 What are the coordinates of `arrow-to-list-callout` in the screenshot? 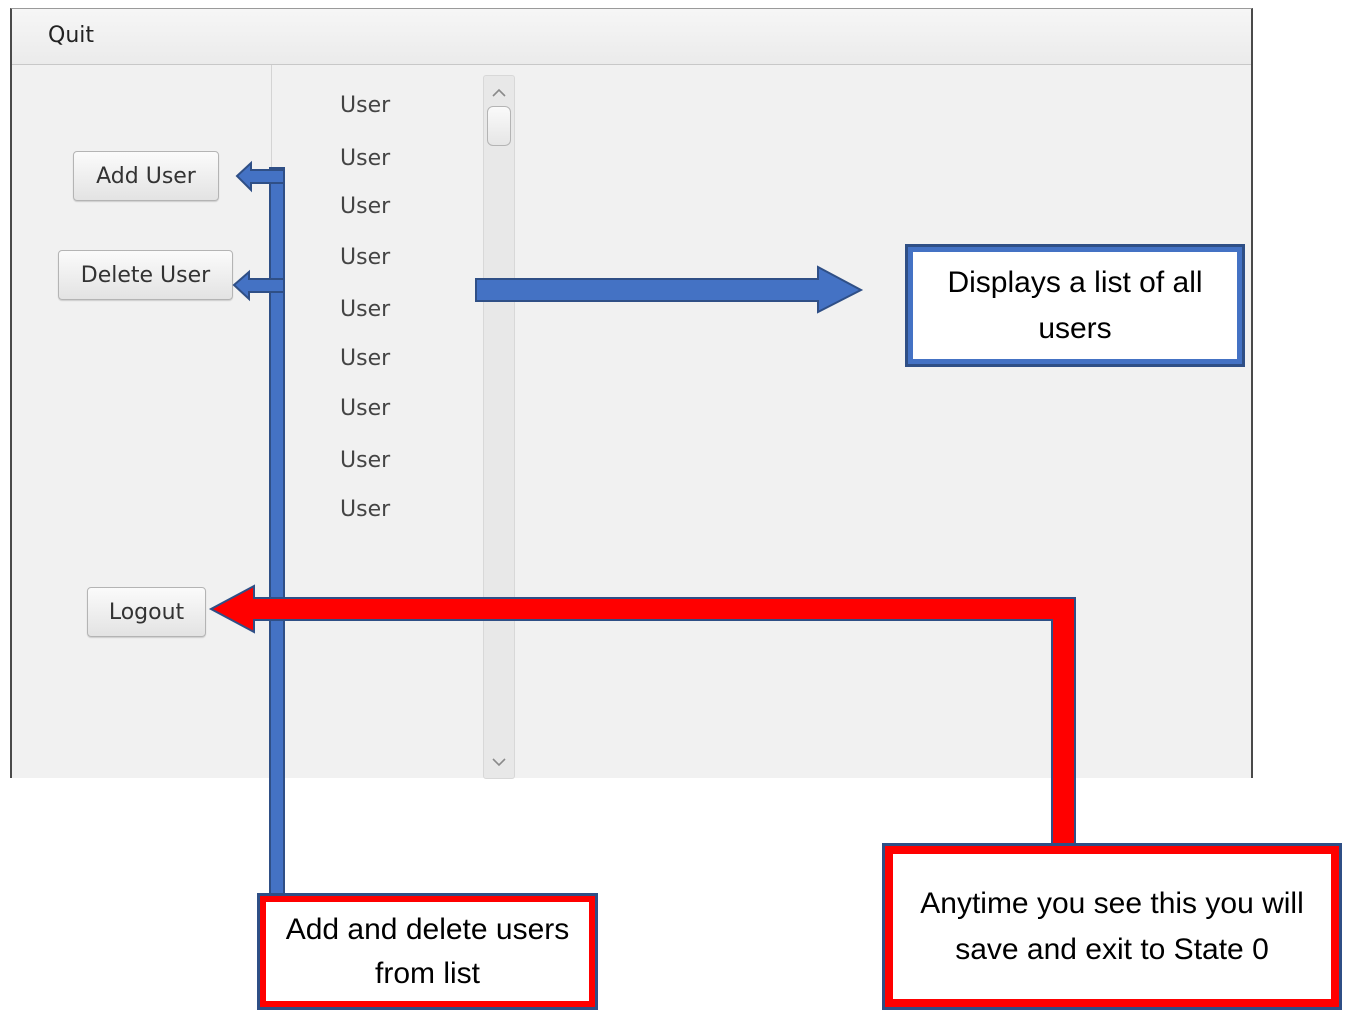 It's located at (669, 289).